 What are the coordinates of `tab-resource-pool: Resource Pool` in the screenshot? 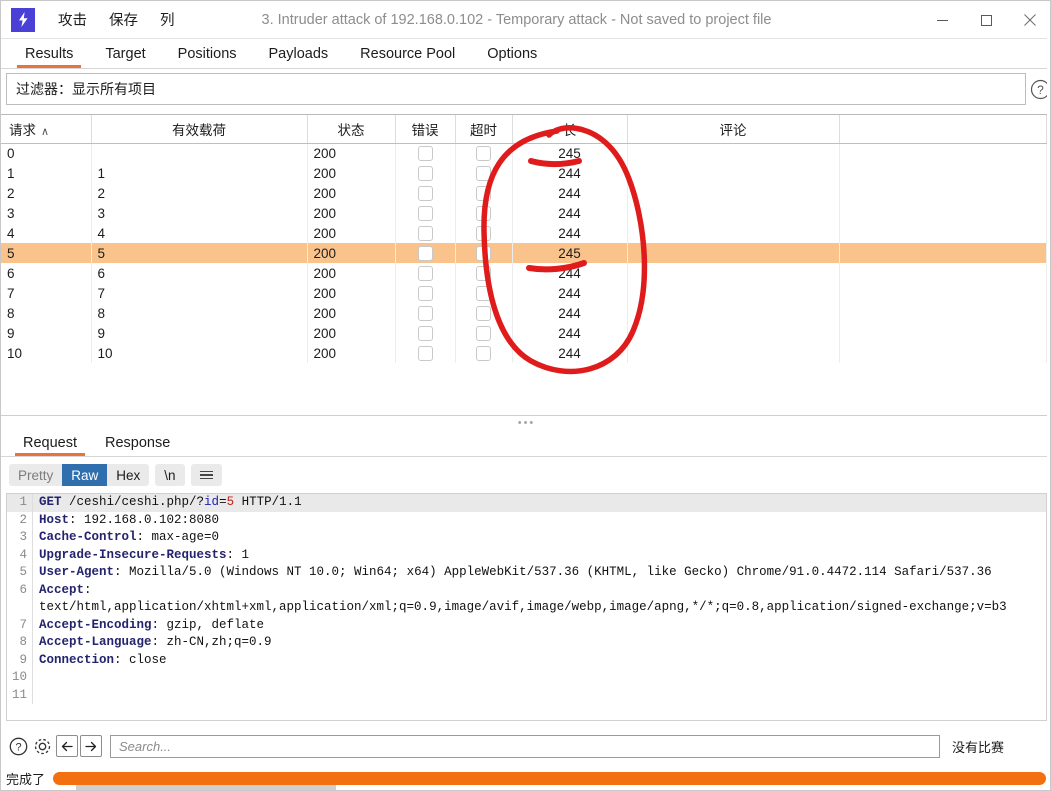 It's located at (407, 55).